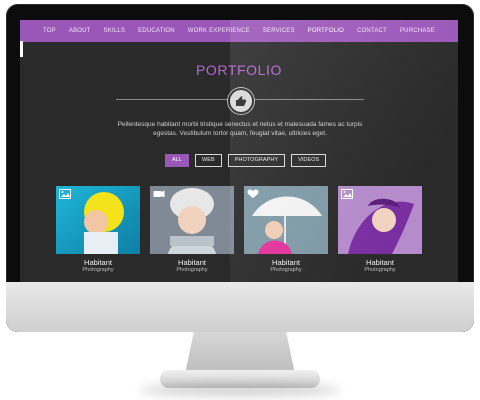  Describe the element at coordinates (80, 31) in the screenshot. I see `nav-item-about: ABOUT` at that location.